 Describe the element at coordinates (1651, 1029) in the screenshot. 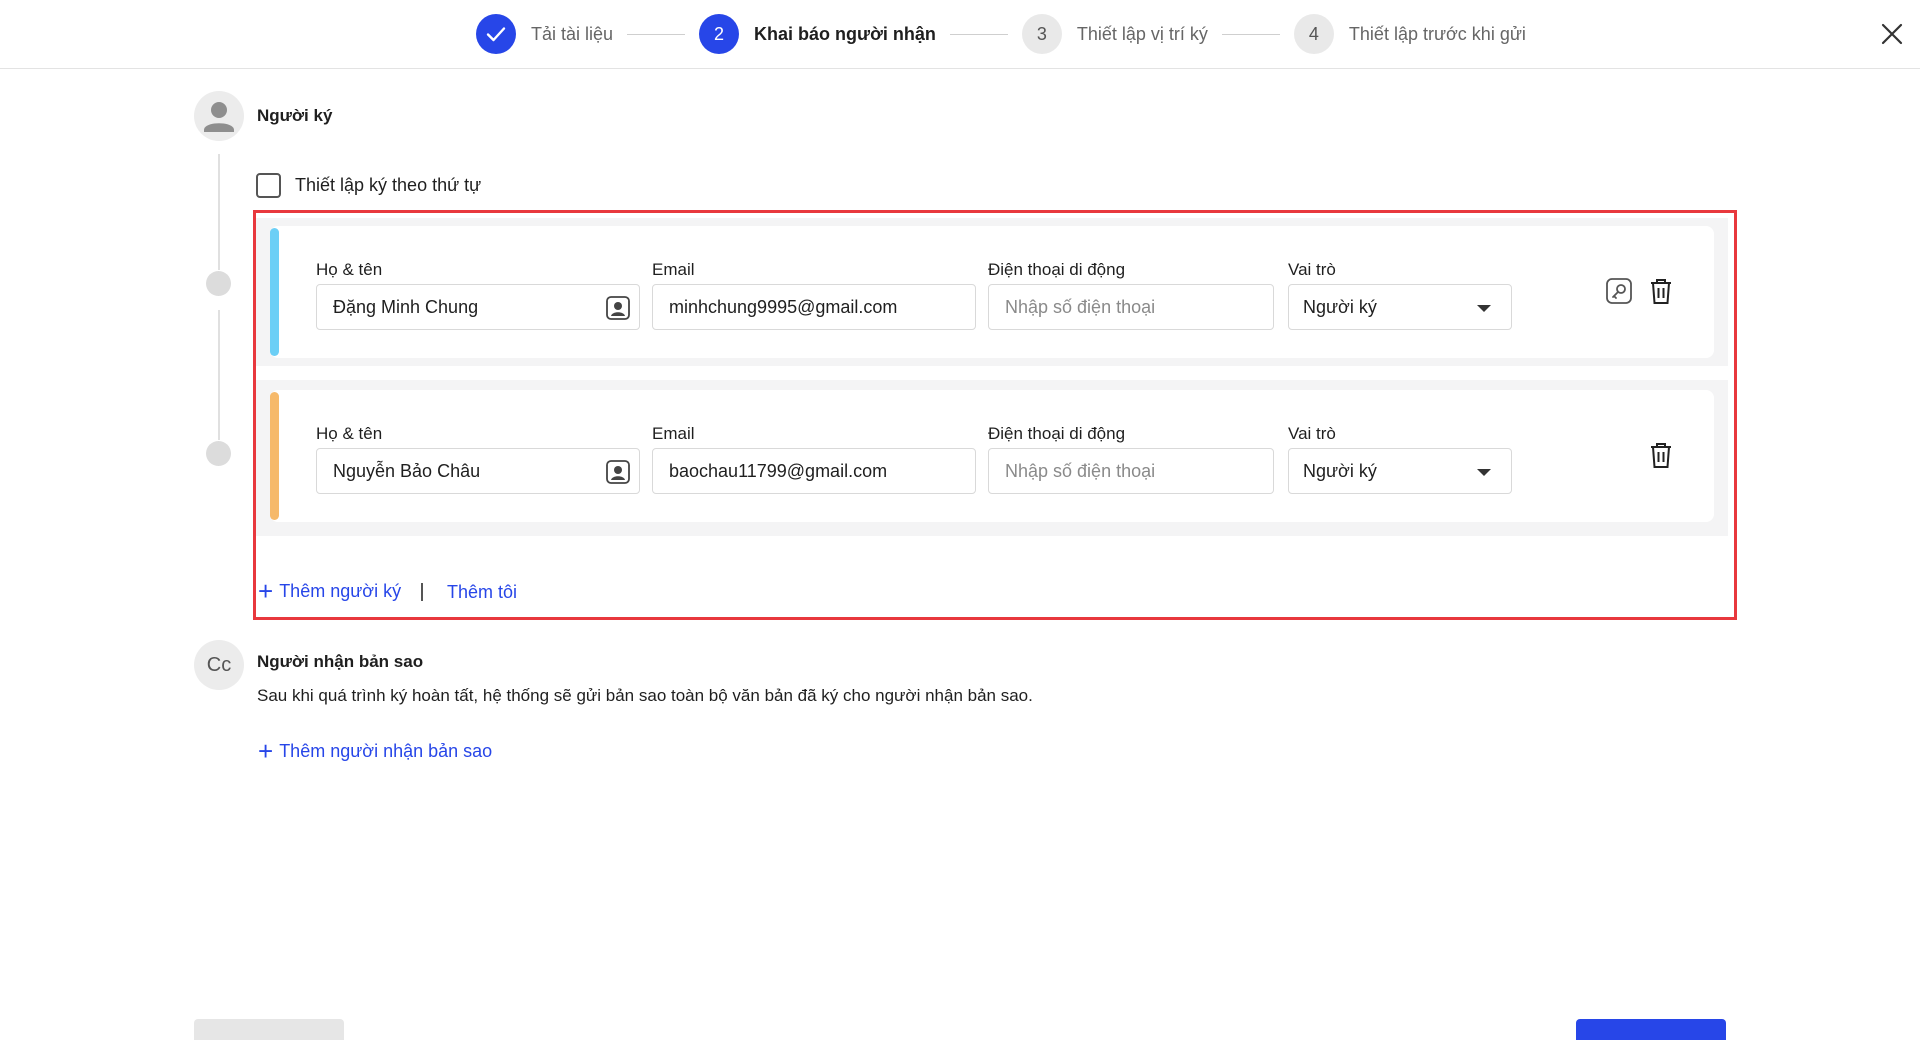

I see `next-button` at that location.